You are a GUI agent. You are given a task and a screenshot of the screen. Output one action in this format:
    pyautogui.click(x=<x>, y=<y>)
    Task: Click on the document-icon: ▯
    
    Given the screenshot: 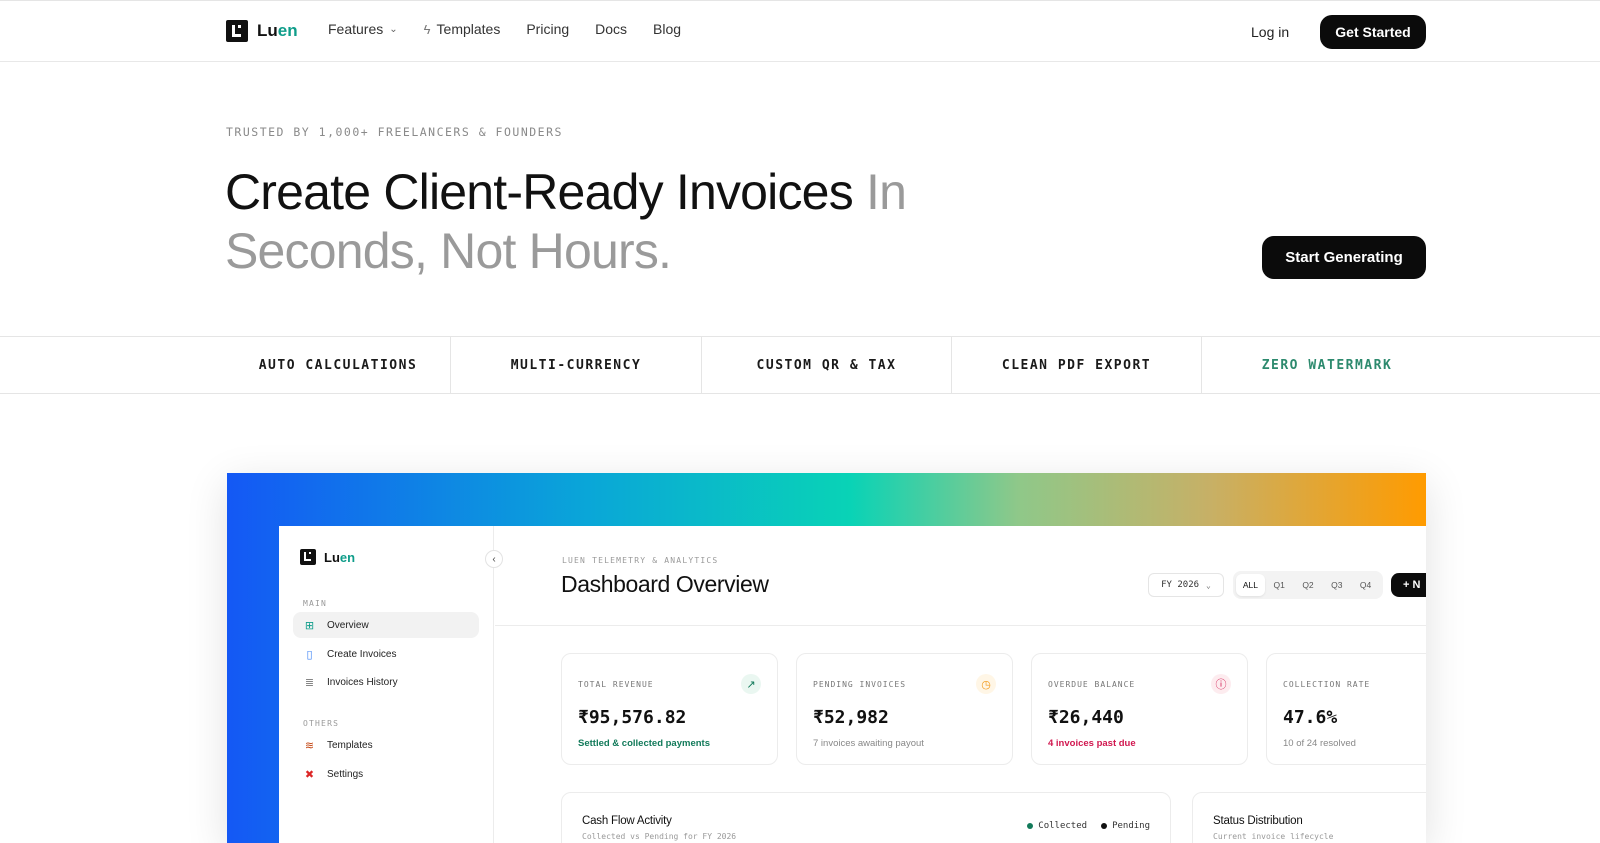 What is the action you would take?
    pyautogui.click(x=309, y=654)
    